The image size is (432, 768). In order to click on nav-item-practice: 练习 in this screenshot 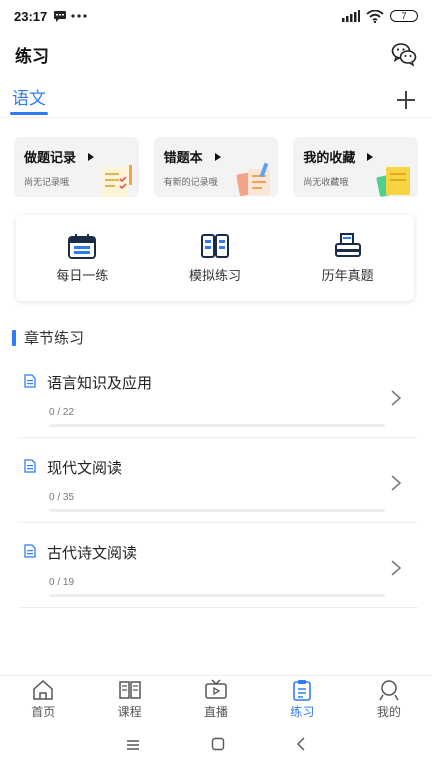, I will do `click(302, 699)`.